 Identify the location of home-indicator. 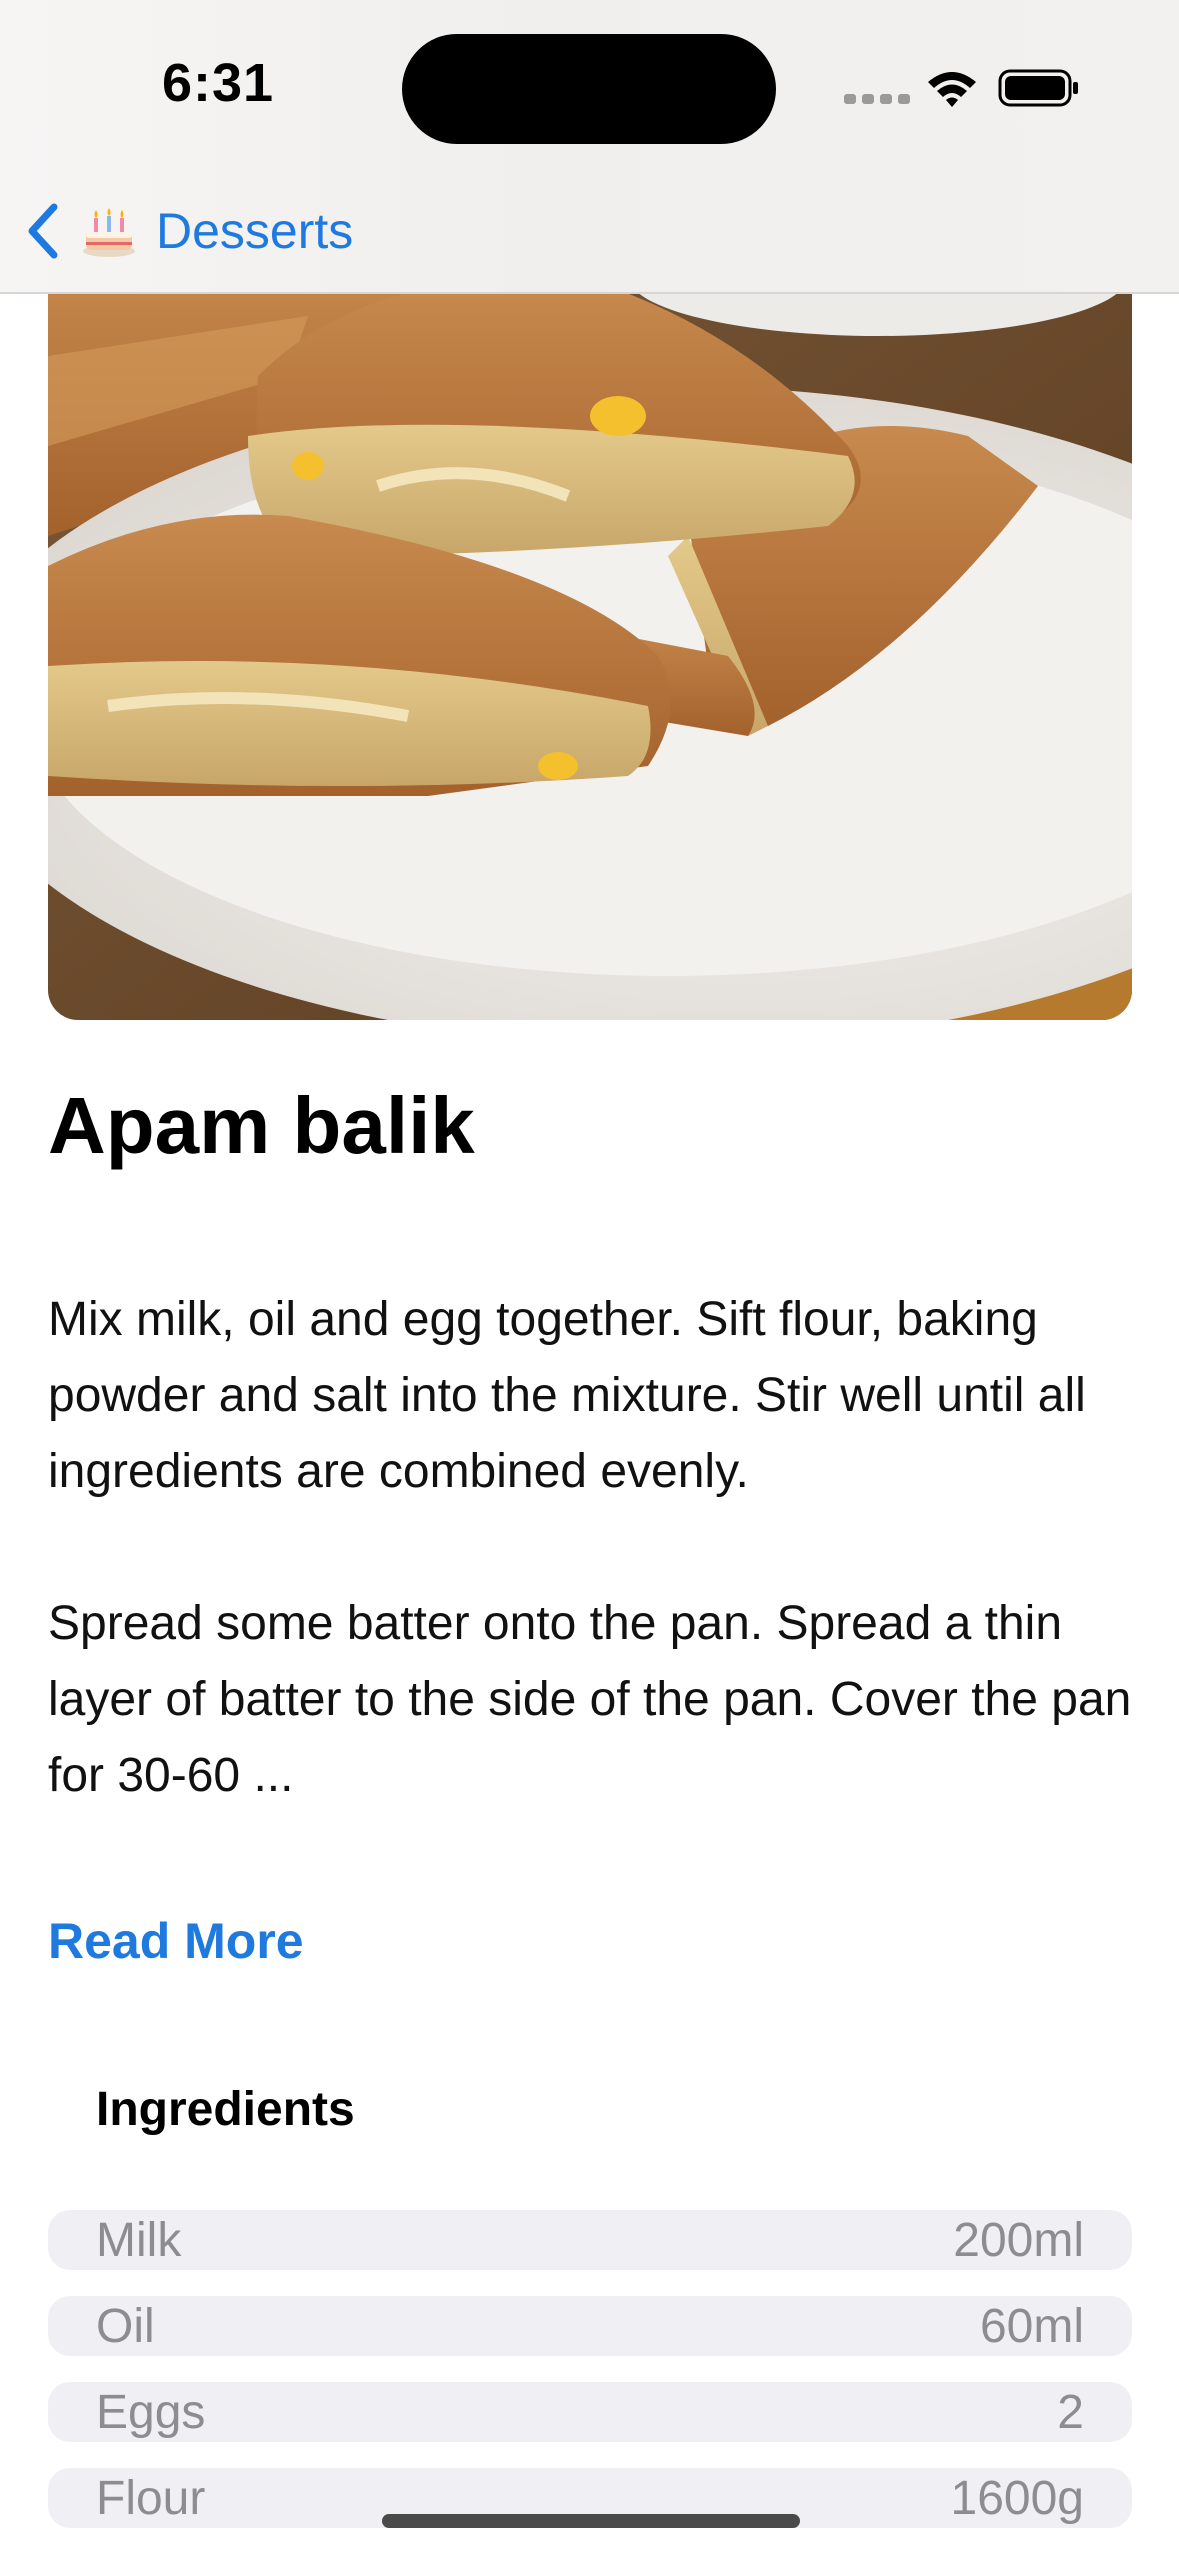
(591, 2521).